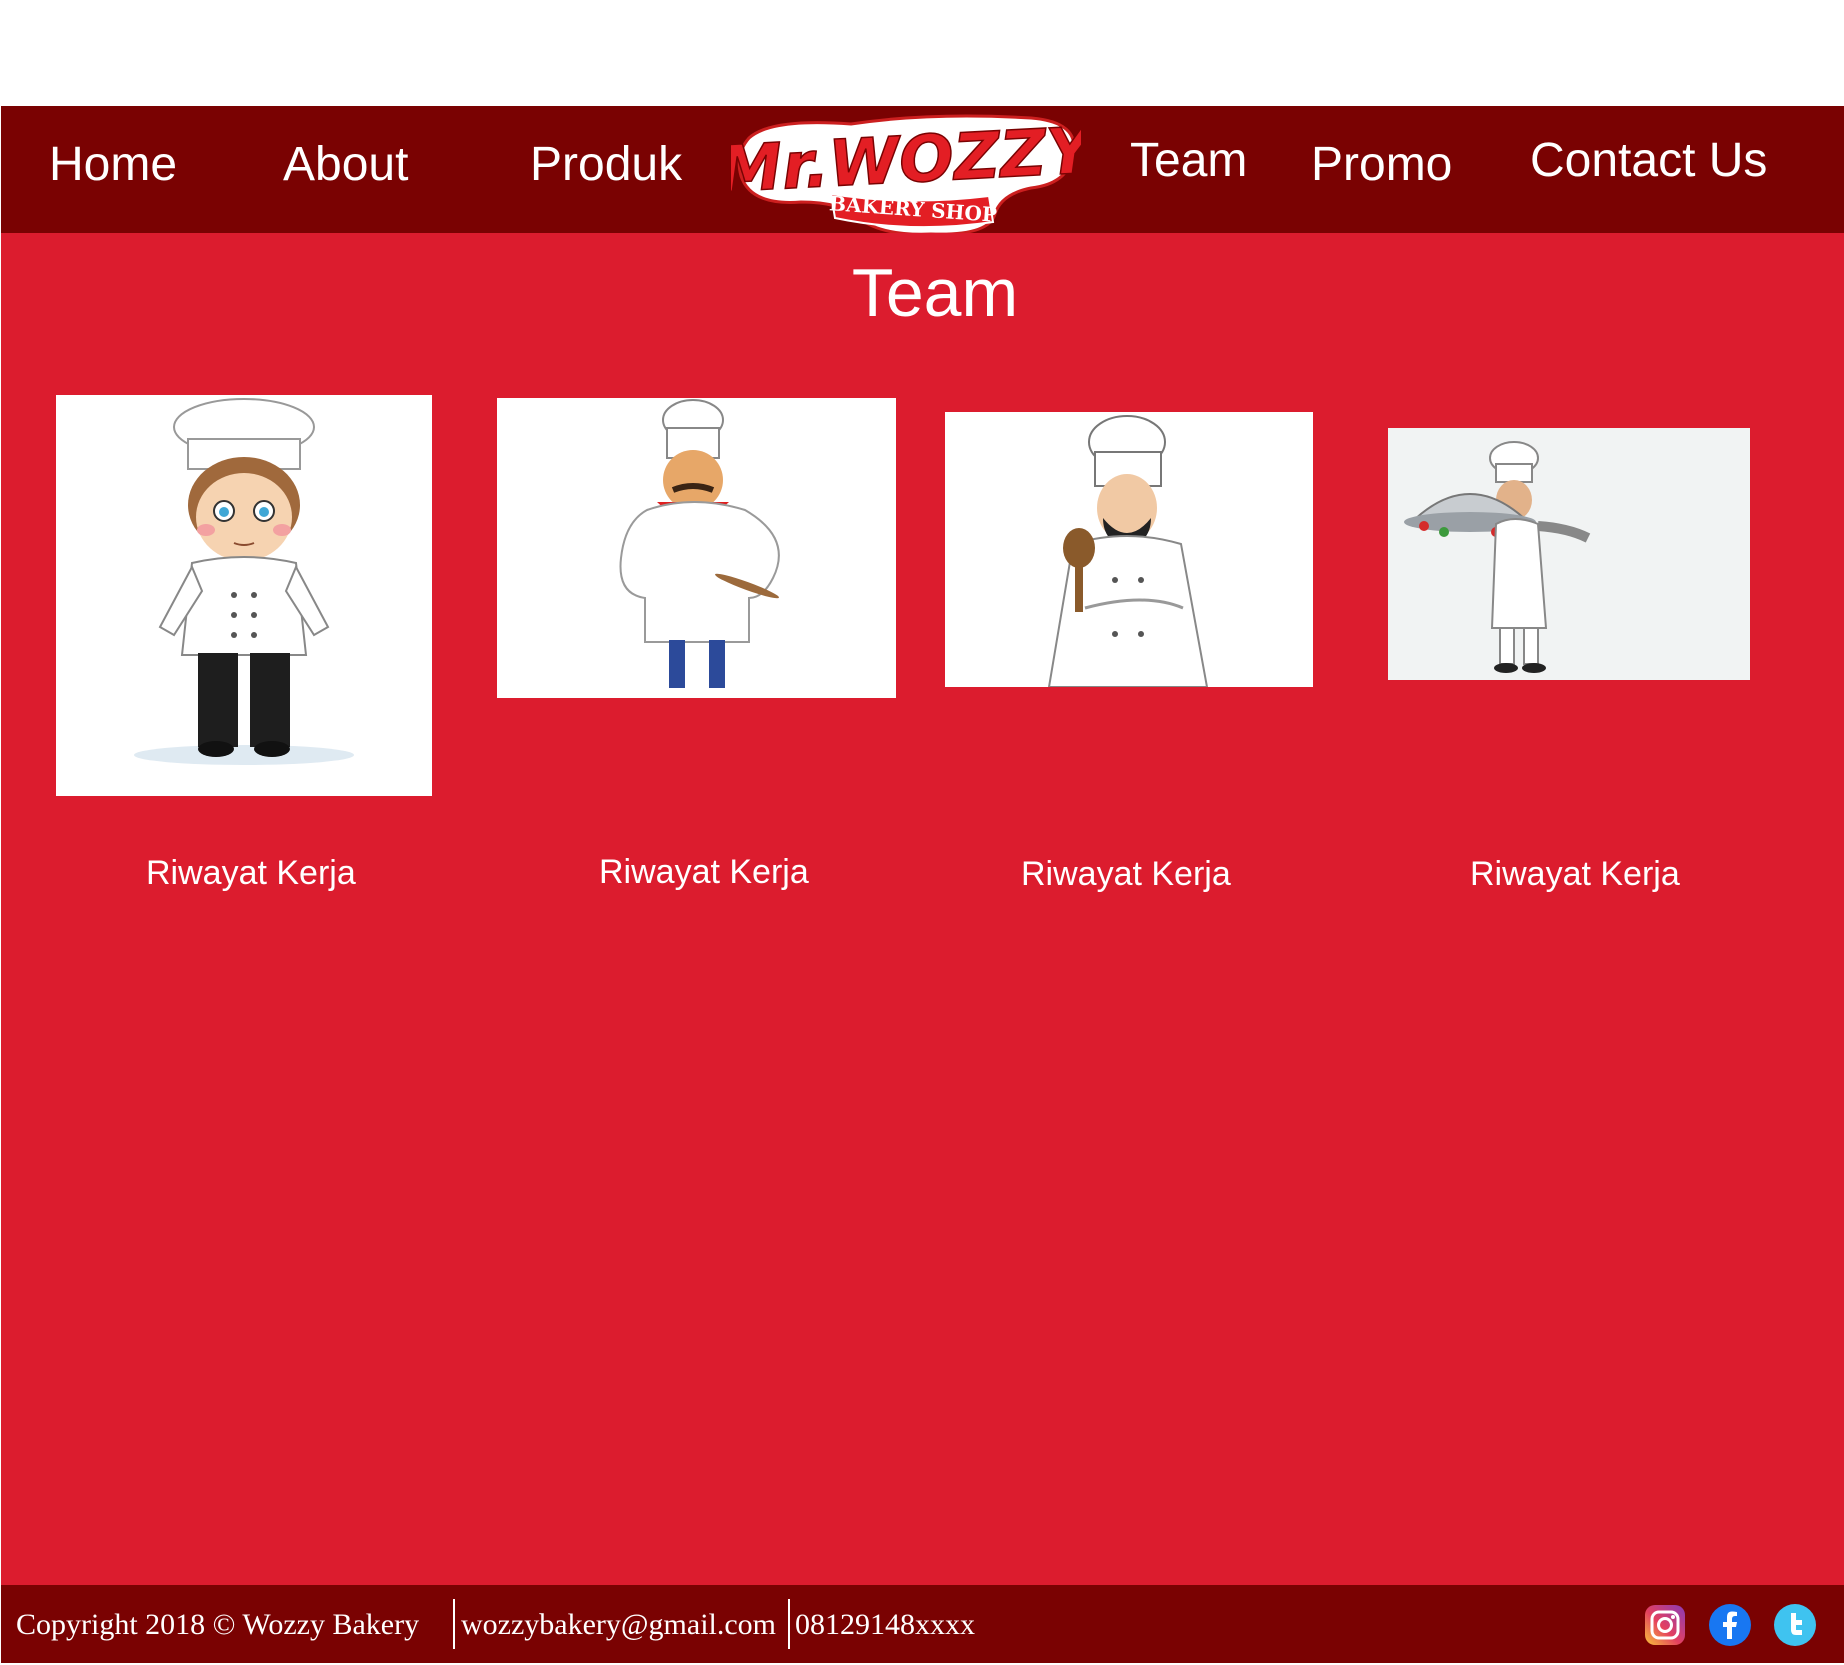 The image size is (1844, 1665). I want to click on brand-logo: Mr.WOZZY BAKERY SHOP, so click(908, 175).